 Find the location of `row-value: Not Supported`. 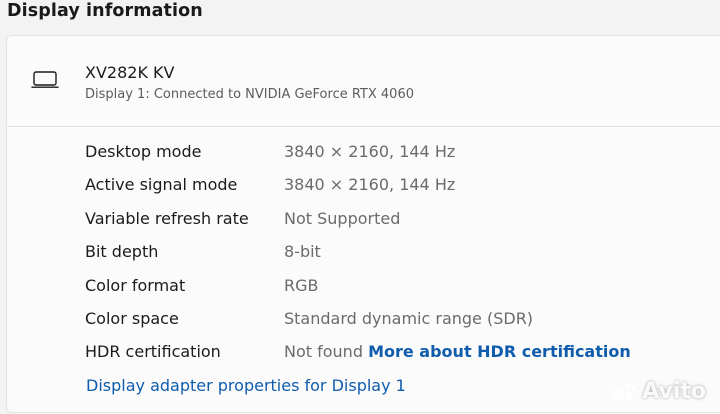

row-value: Not Supported is located at coordinates (342, 218).